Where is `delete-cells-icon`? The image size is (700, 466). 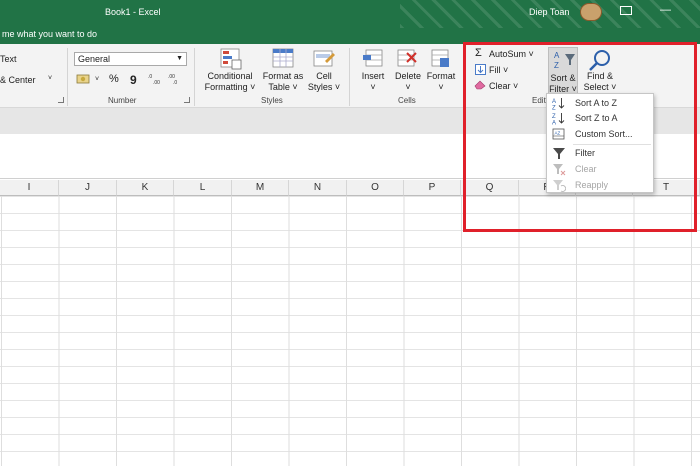
delete-cells-icon is located at coordinates (407, 58).